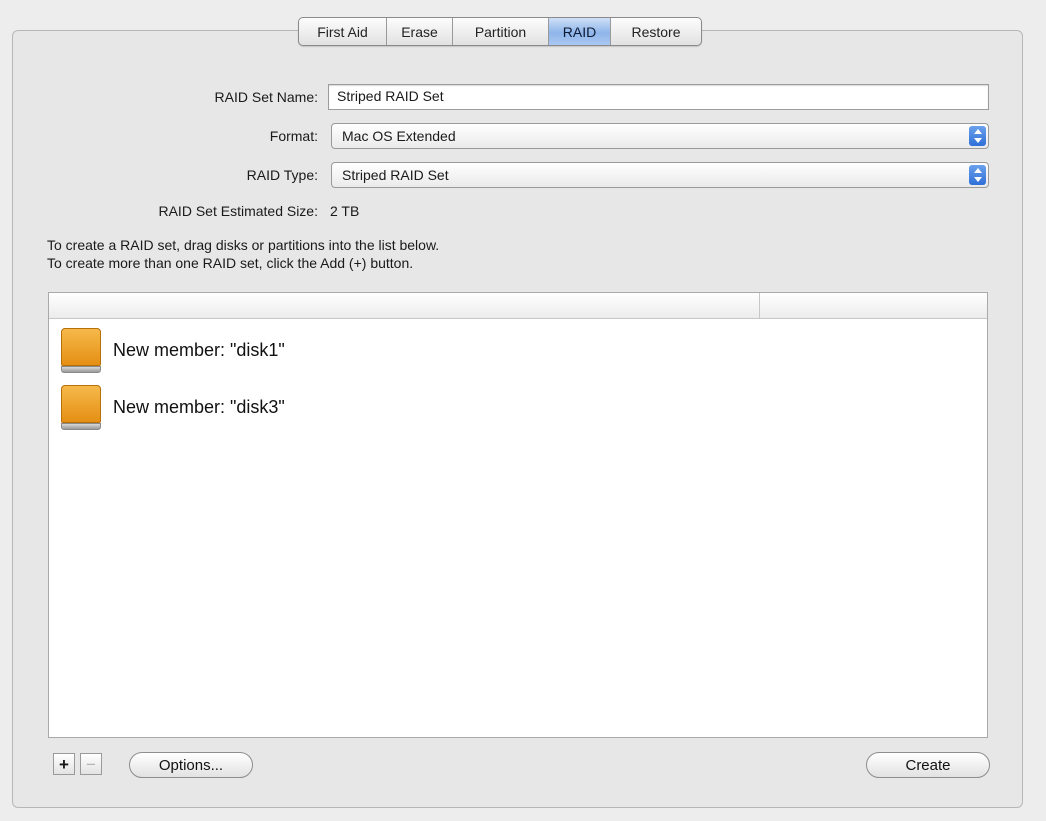  I want to click on list-item: New member: "disk1", so click(172, 350).